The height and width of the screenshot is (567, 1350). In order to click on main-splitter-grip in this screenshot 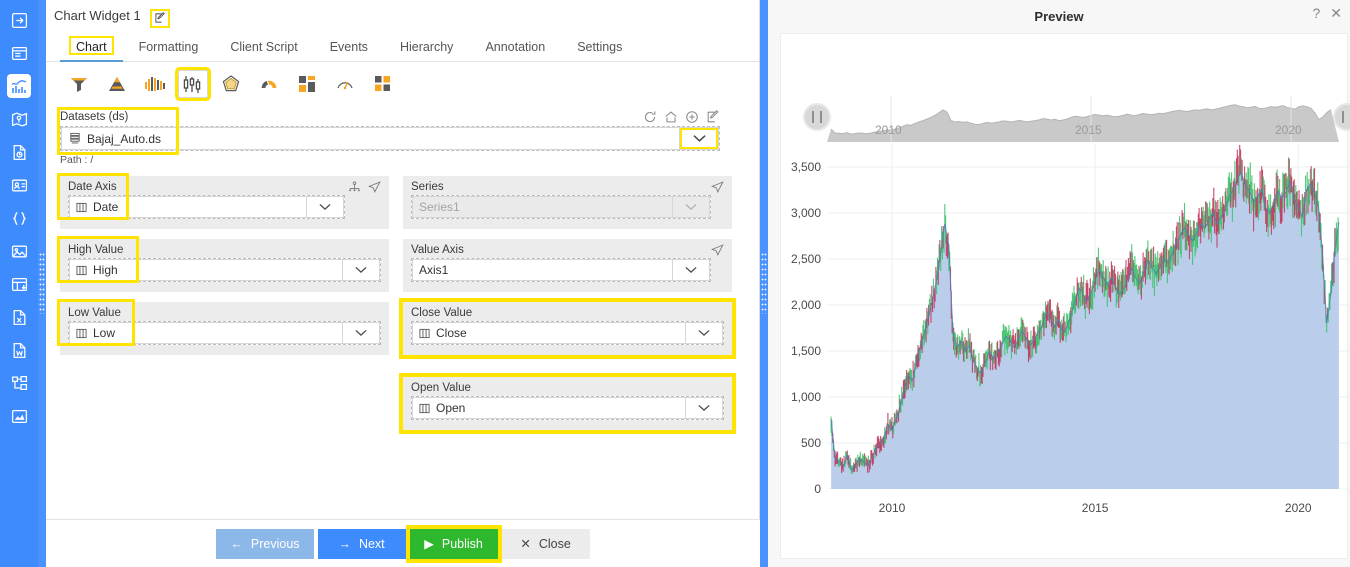, I will do `click(764, 283)`.